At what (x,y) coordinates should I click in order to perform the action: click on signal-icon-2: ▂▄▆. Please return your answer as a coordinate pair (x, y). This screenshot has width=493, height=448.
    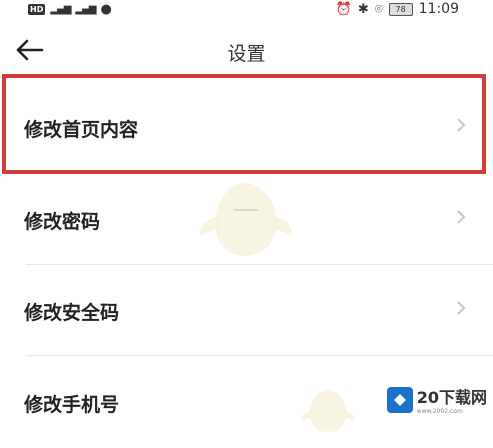
    Looking at the image, I should click on (85, 9).